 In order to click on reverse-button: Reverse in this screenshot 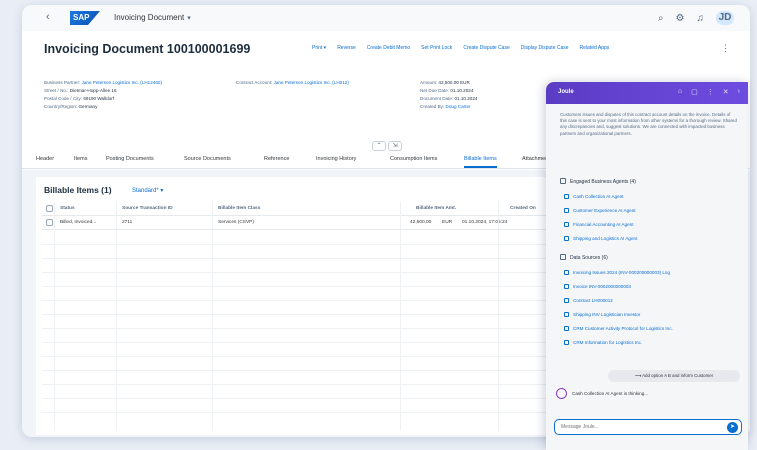, I will do `click(346, 48)`.